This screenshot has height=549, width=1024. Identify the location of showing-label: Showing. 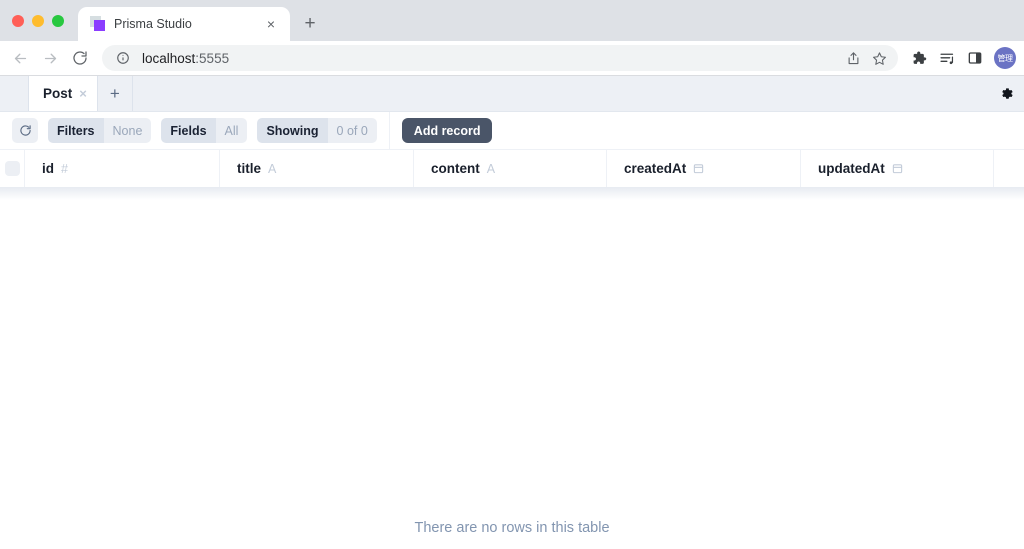
(292, 130).